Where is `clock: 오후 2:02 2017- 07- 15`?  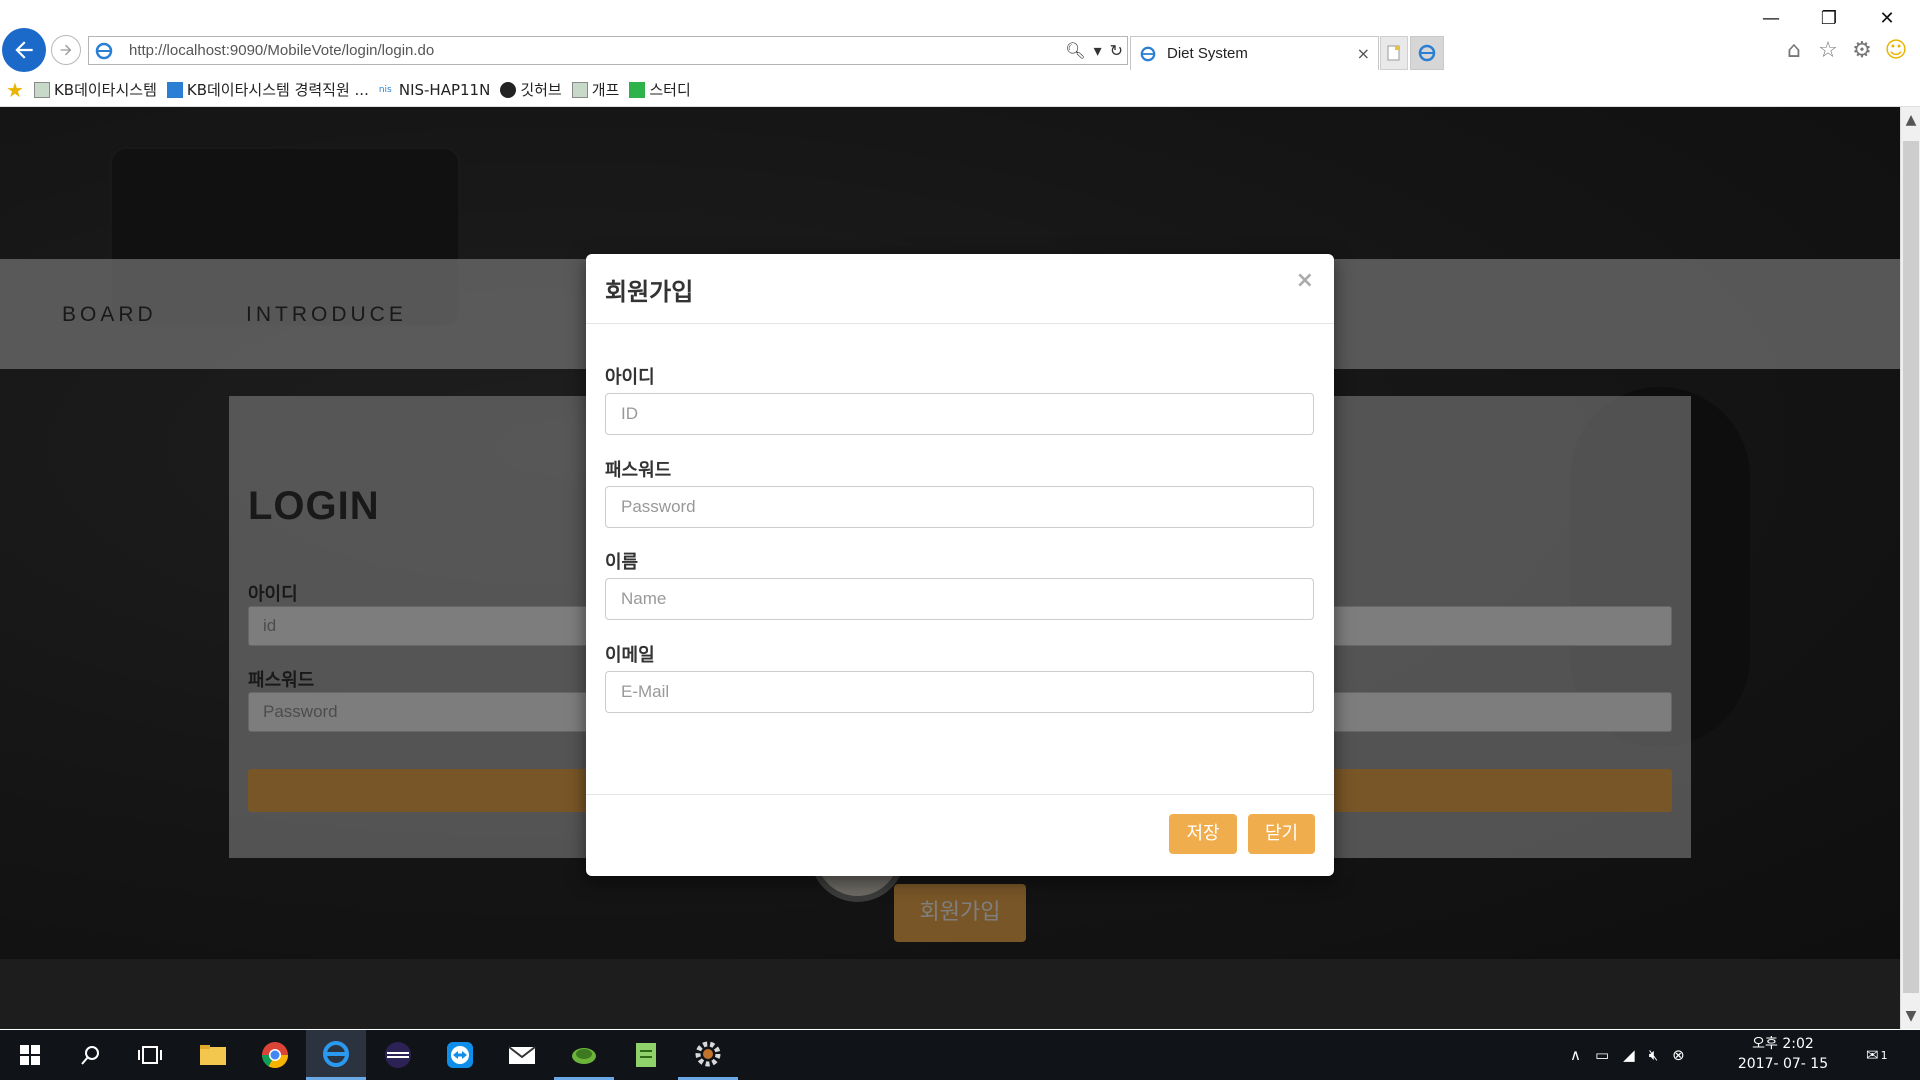
clock: 오후 2:02 2017- 07- 15 is located at coordinates (1783, 1054).